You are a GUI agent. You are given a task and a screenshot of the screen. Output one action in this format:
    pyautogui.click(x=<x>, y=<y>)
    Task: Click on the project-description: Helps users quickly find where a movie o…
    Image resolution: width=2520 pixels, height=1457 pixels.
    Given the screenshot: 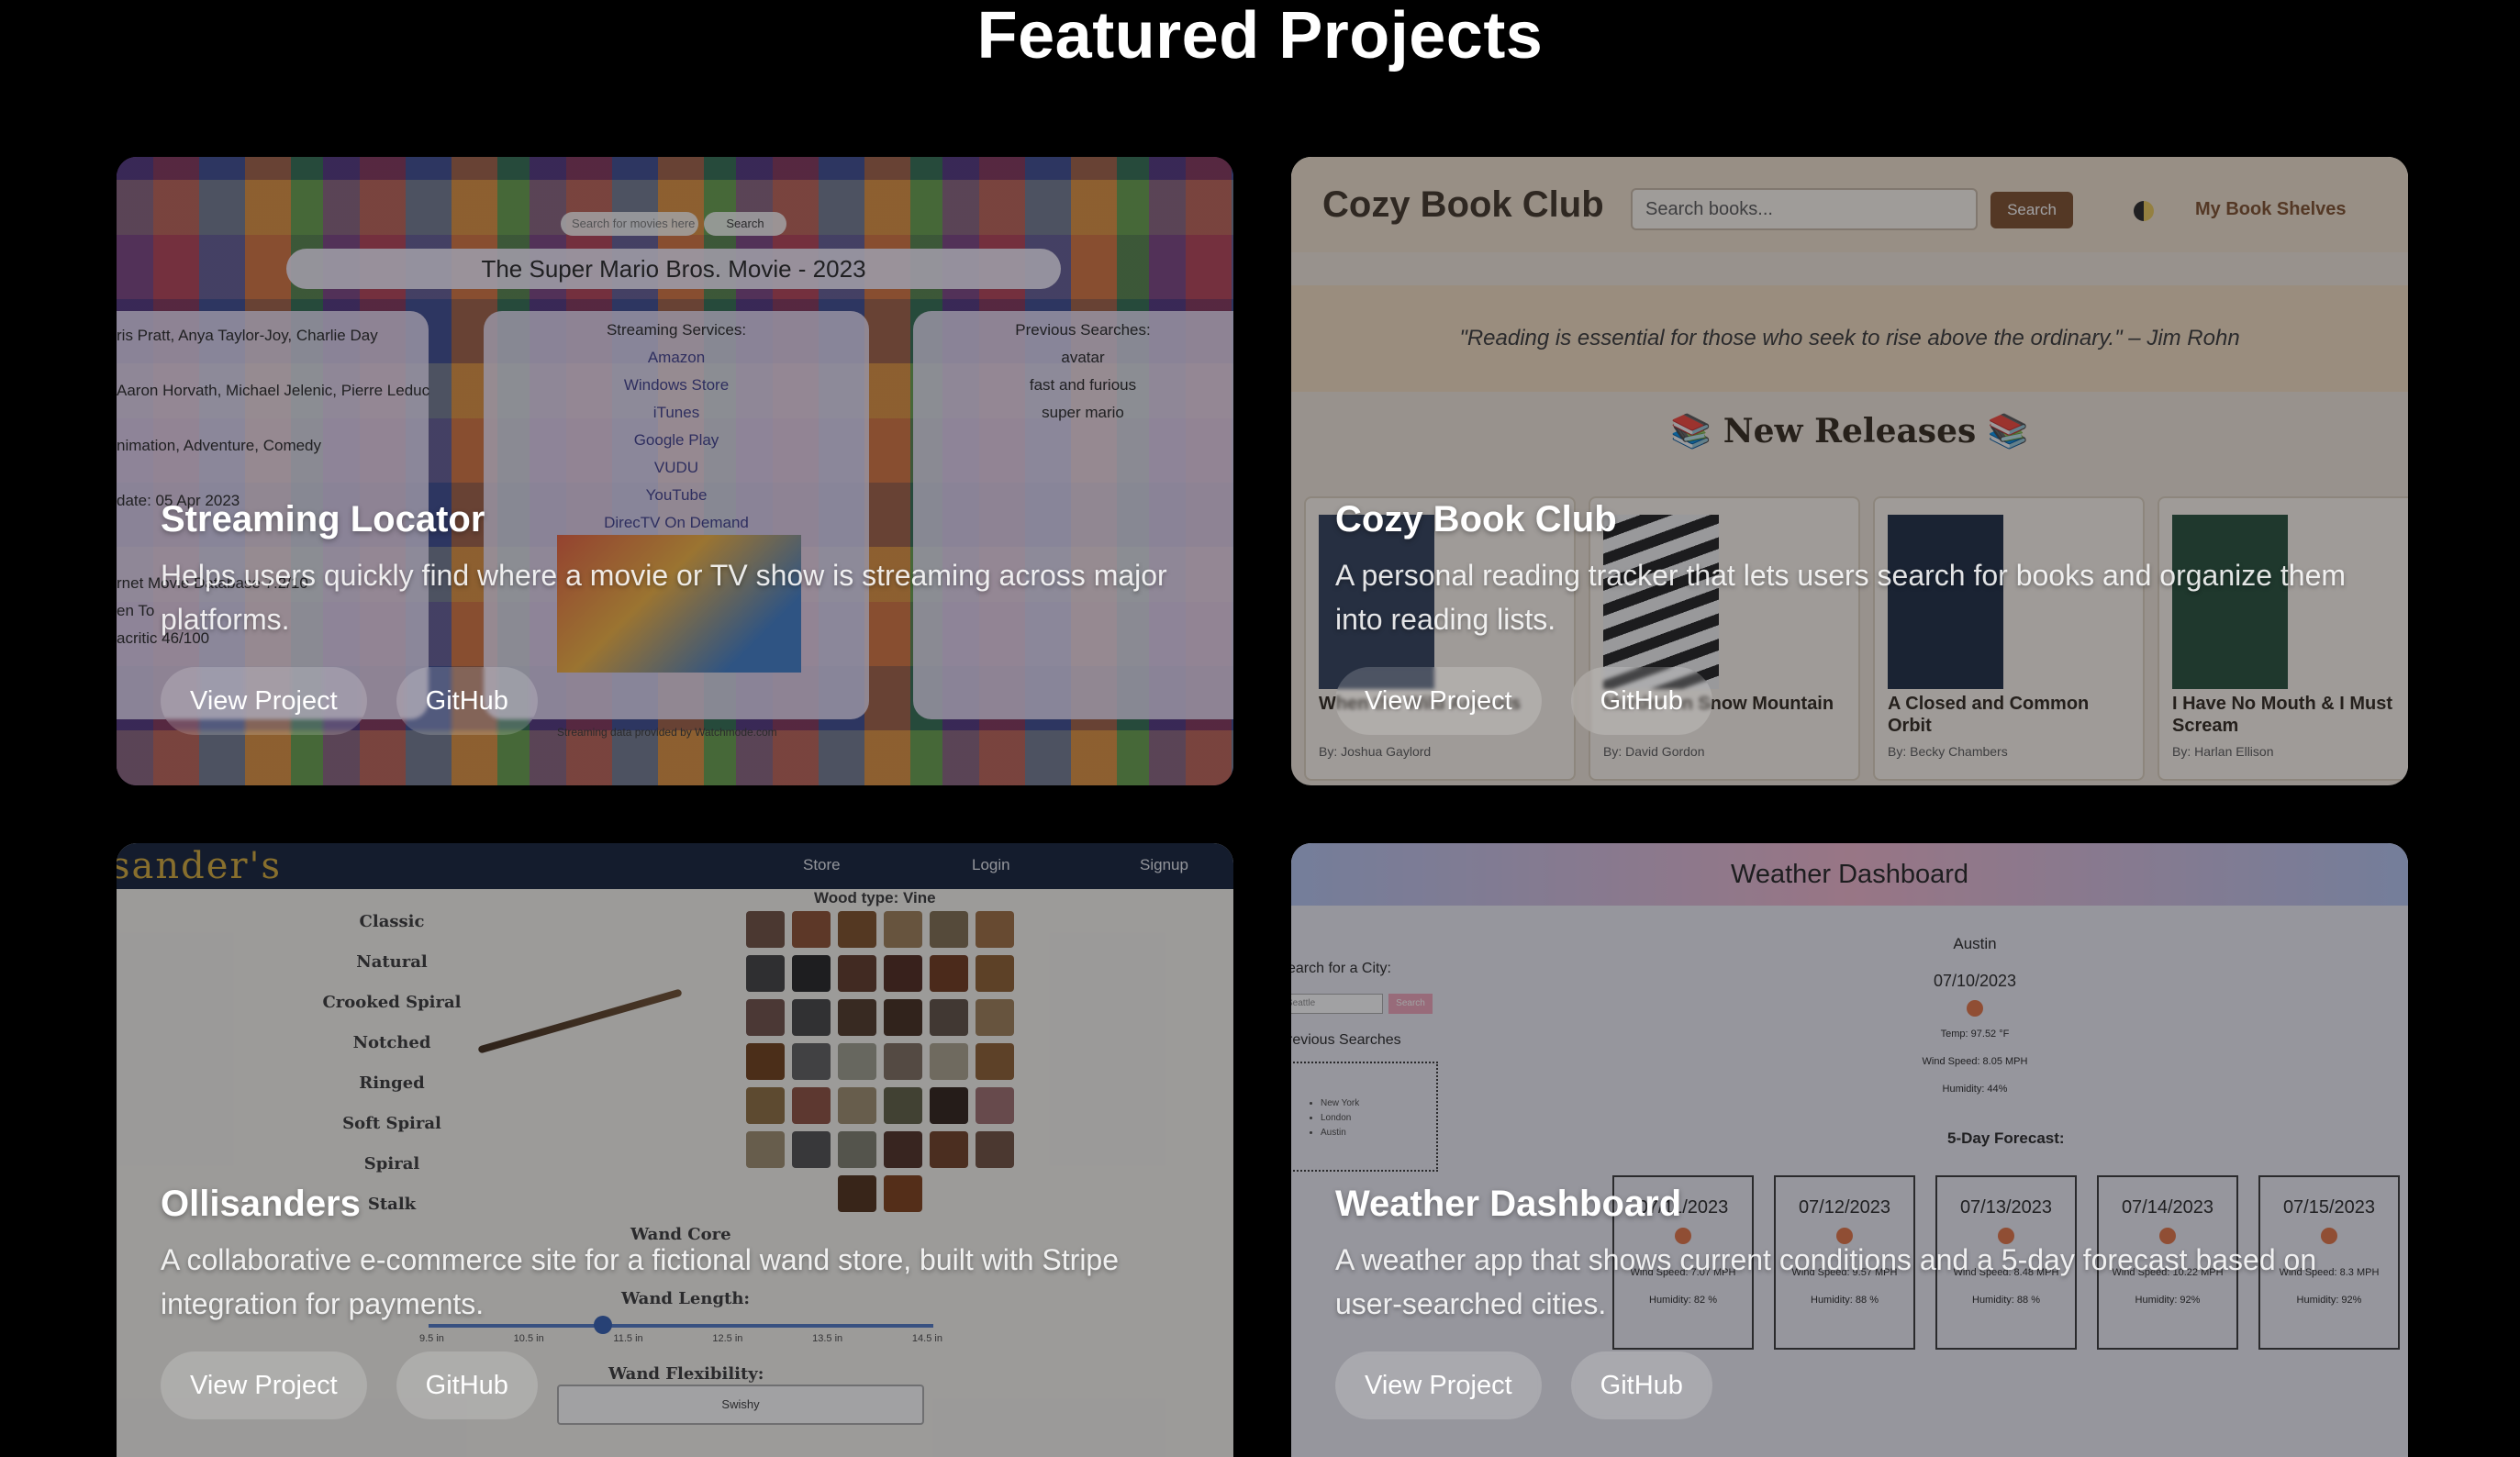 What is the action you would take?
    pyautogui.click(x=664, y=597)
    